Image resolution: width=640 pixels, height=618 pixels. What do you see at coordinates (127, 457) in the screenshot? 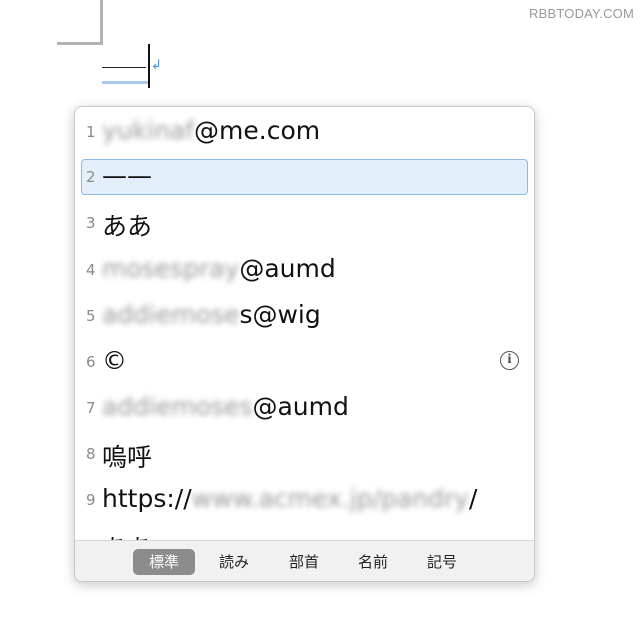
I see `candidate-visible-text: 嗚呼` at bounding box center [127, 457].